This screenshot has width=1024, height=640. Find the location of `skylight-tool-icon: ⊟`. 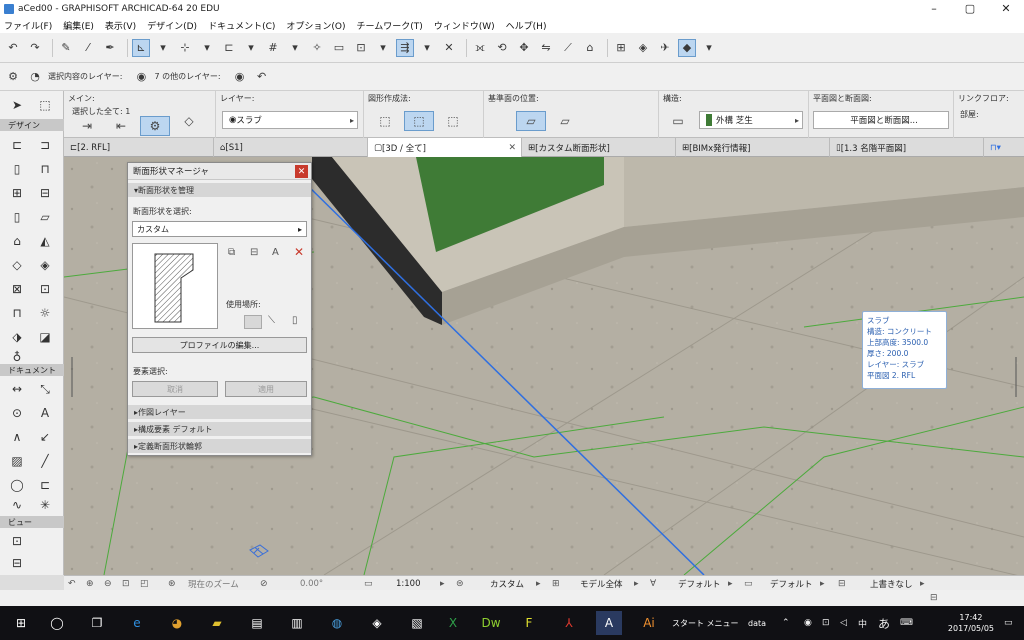

skylight-tool-icon: ⊟ is located at coordinates (45, 193).